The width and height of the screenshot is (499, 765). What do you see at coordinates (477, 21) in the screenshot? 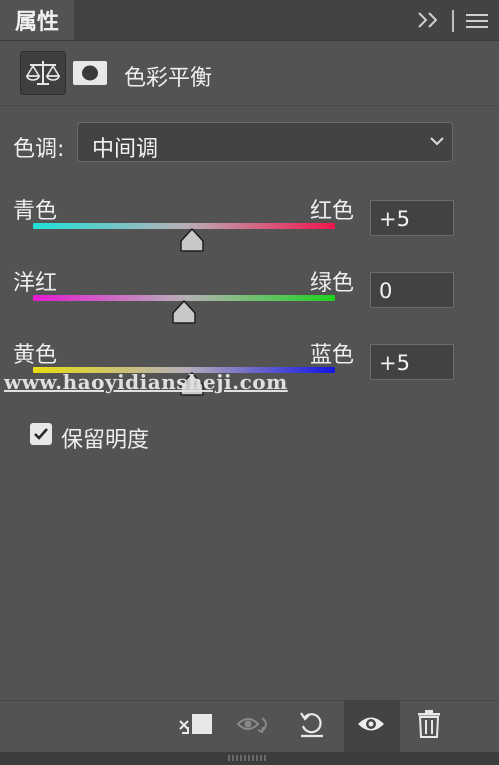
I see `hamburger-menu-icon` at bounding box center [477, 21].